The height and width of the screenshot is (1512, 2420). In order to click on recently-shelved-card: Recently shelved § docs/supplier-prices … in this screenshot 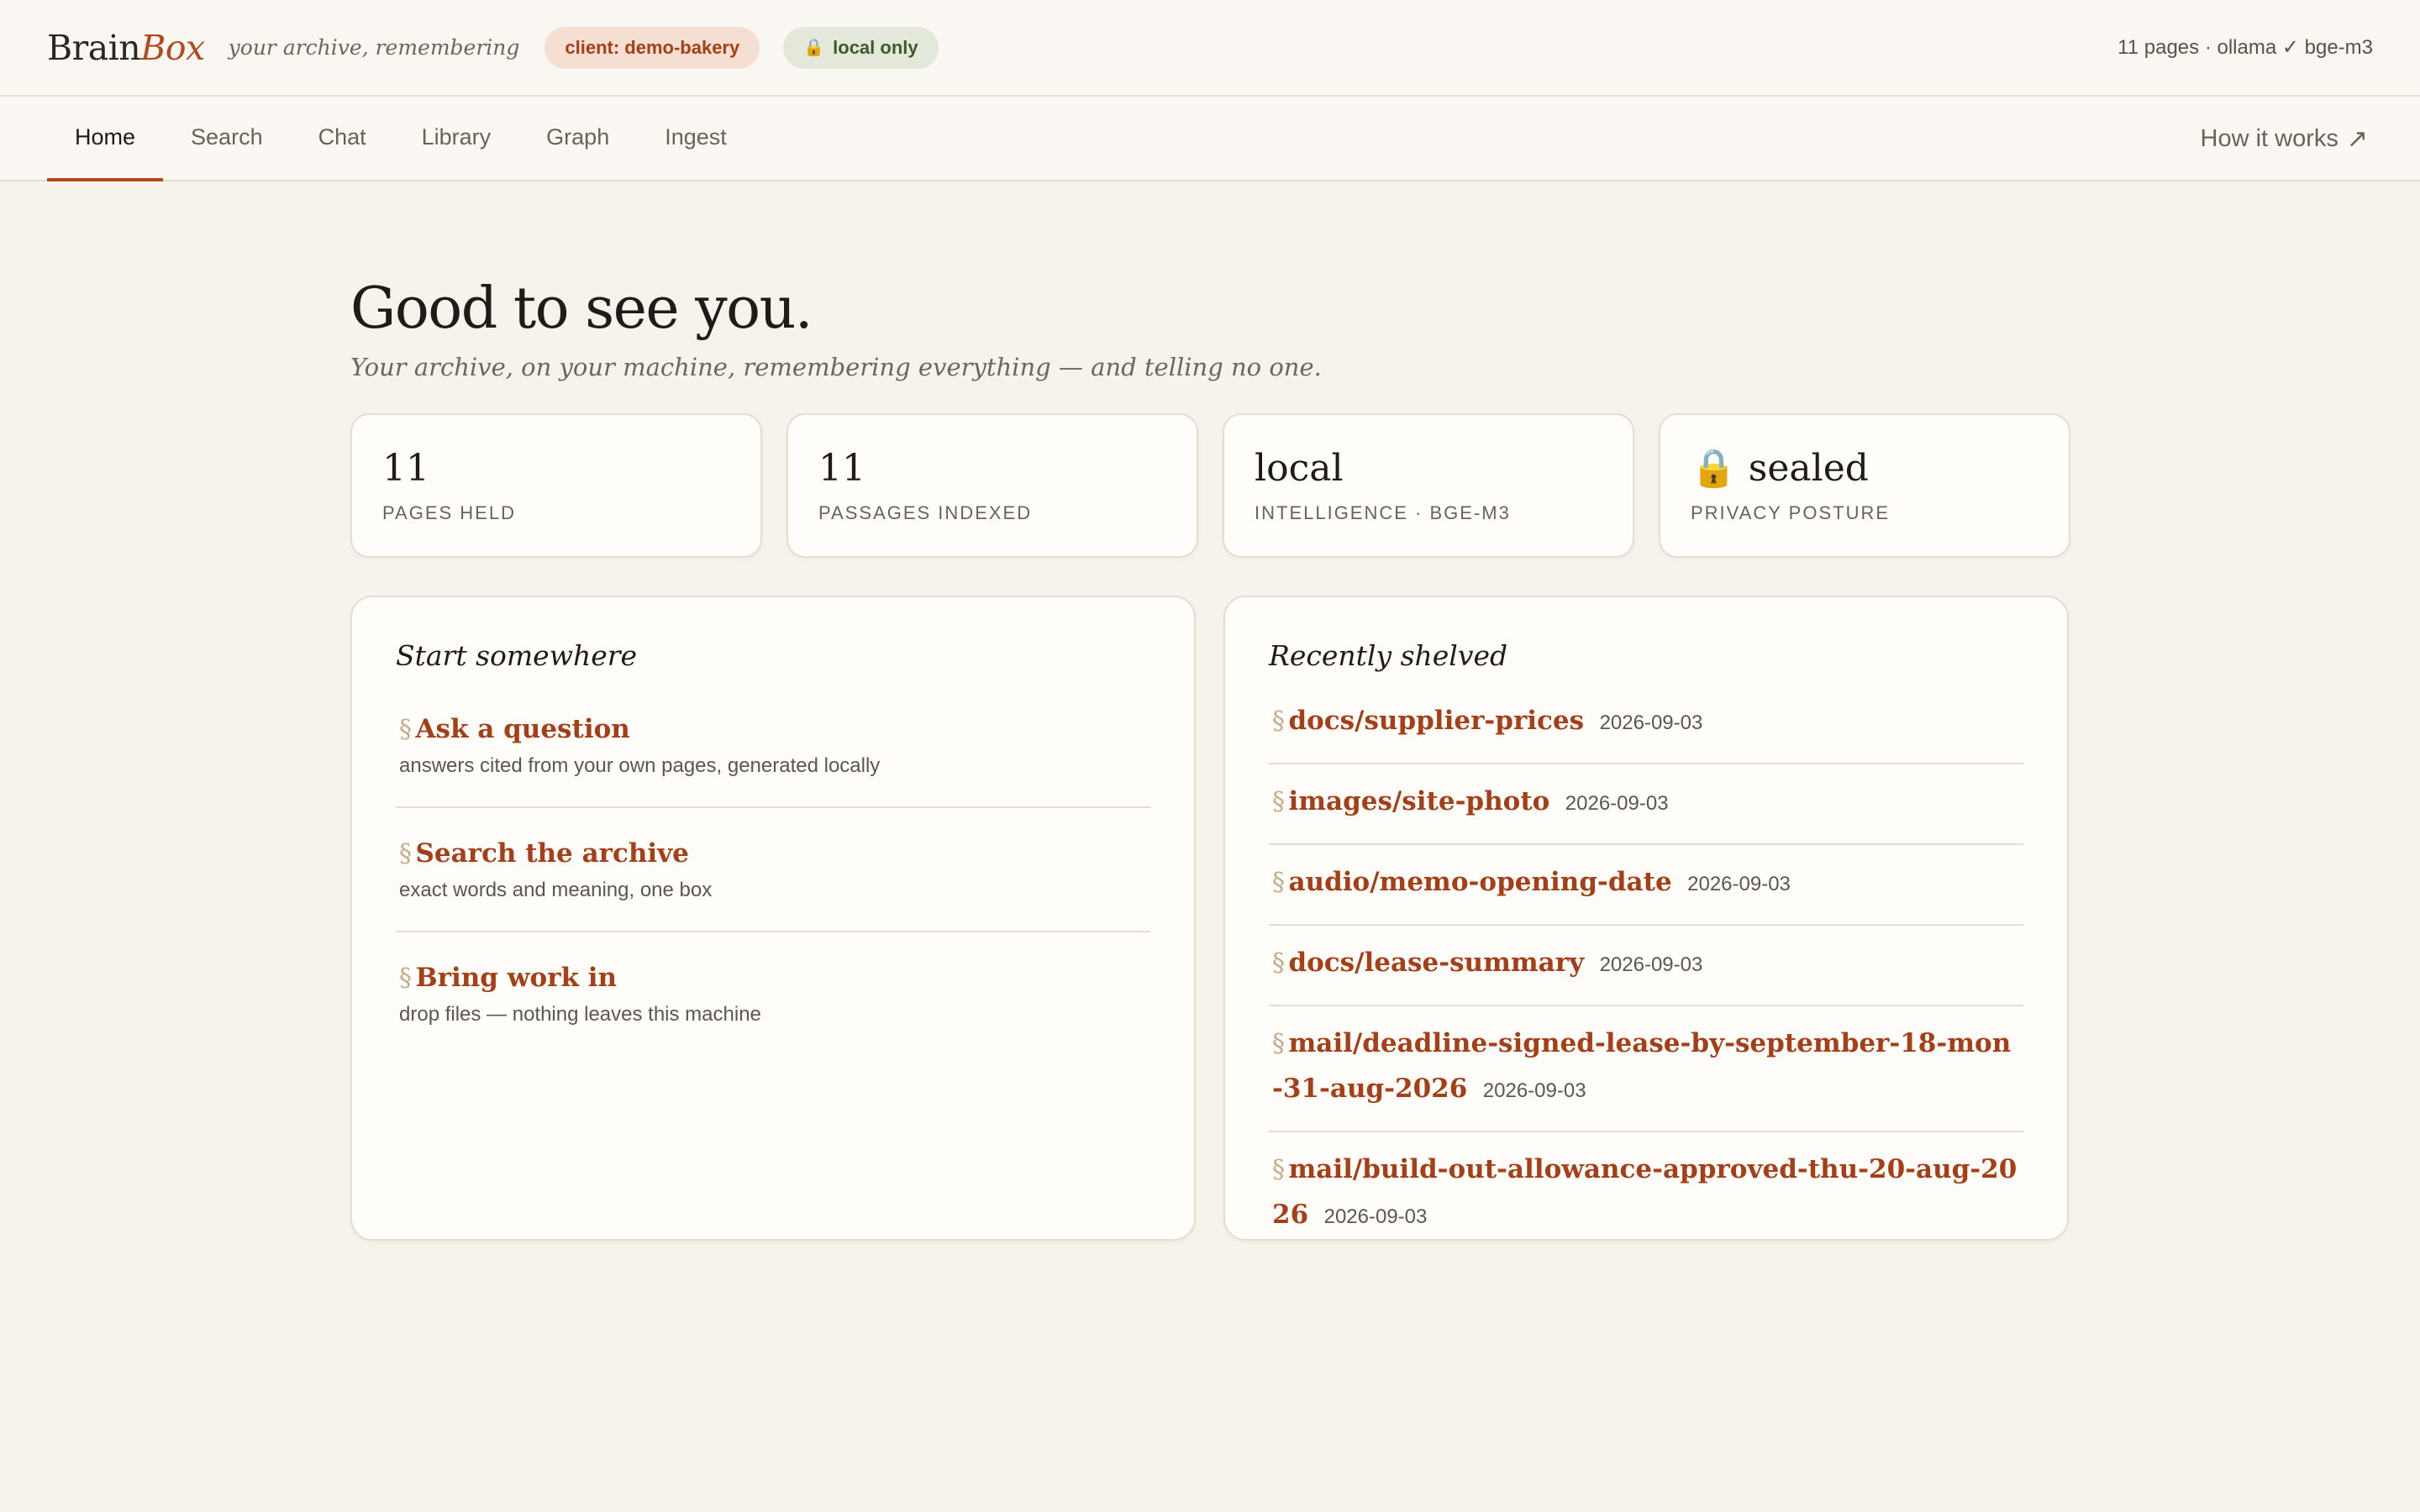, I will do `click(1646, 918)`.